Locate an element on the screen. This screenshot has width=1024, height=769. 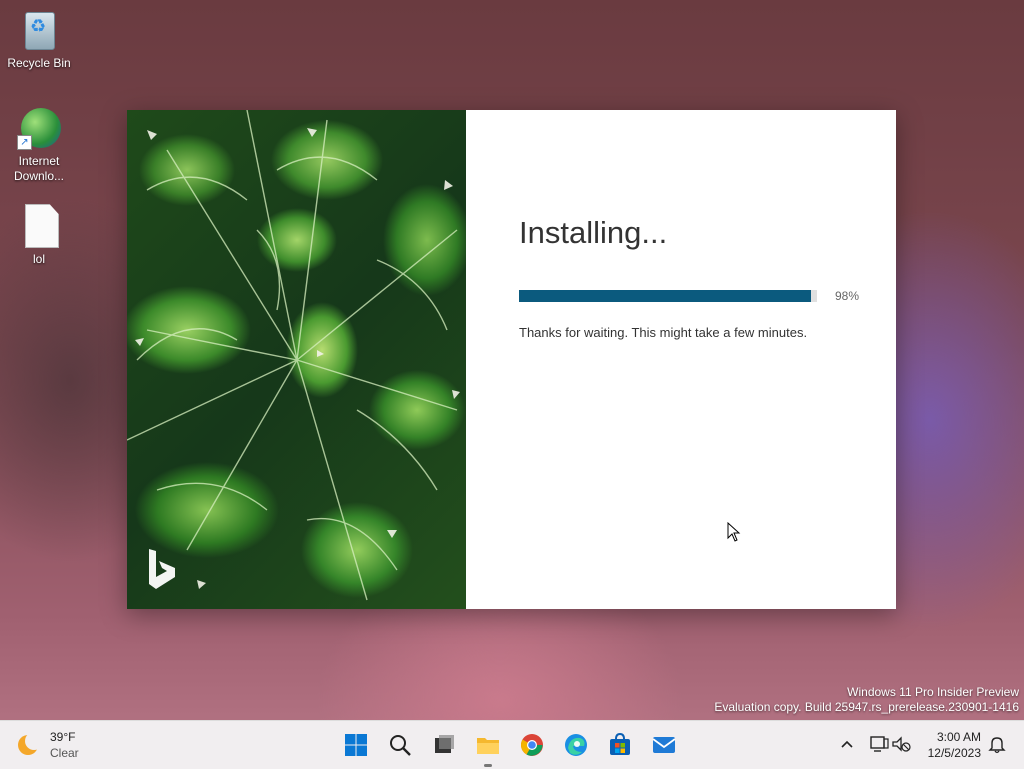
internet-download-manager-icon: ↗ is located at coordinates (39, 128).